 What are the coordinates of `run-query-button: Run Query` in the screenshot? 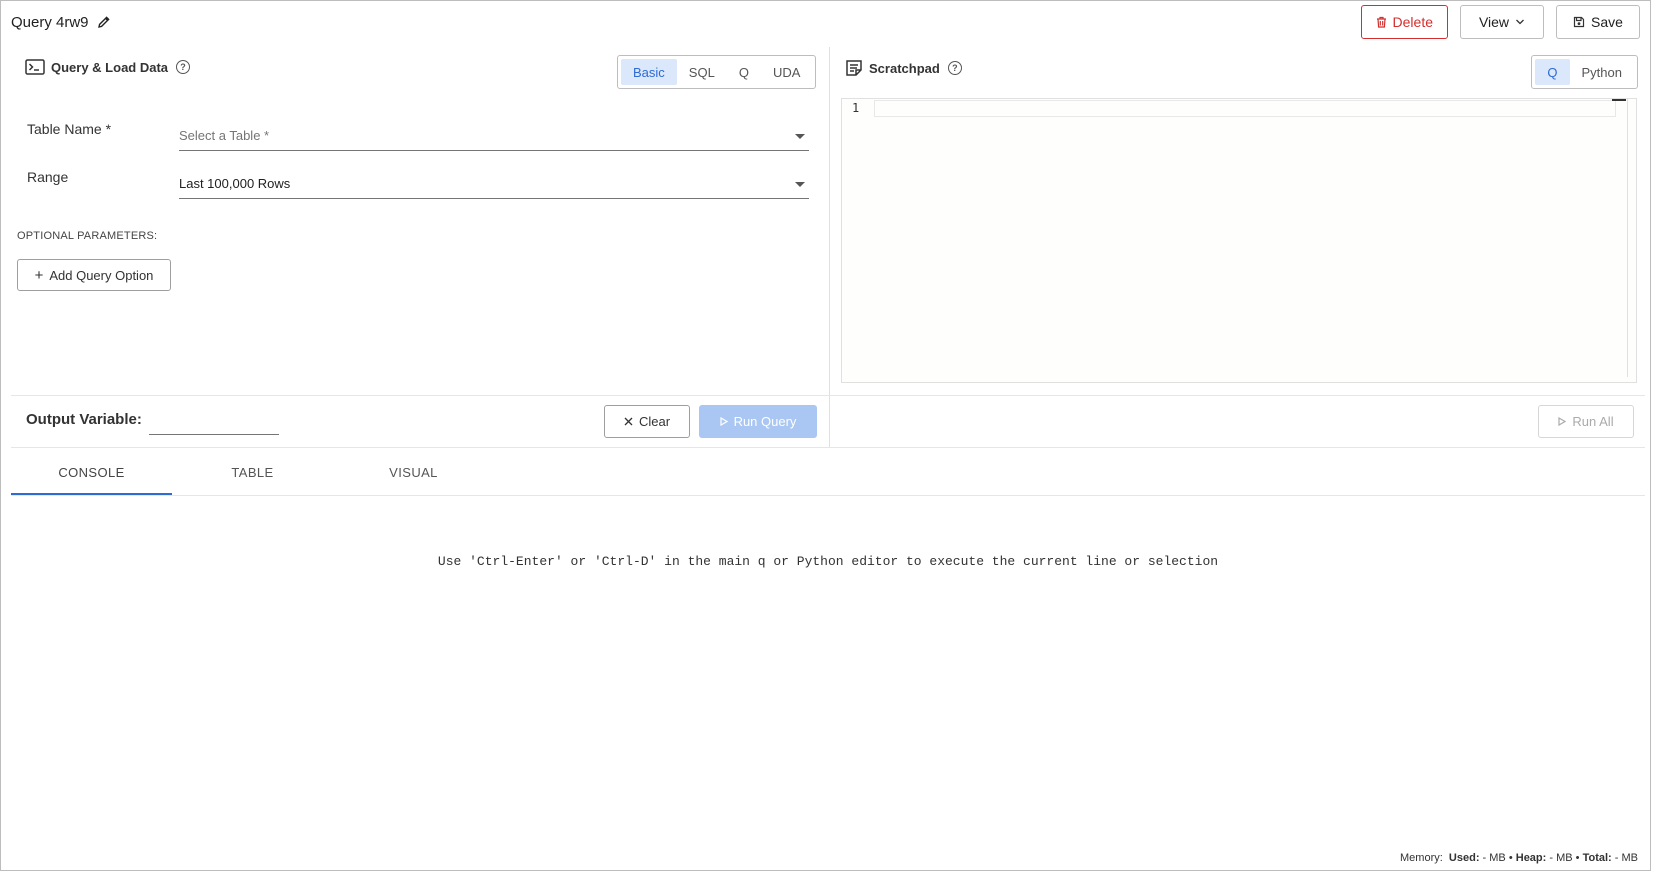 It's located at (758, 421).